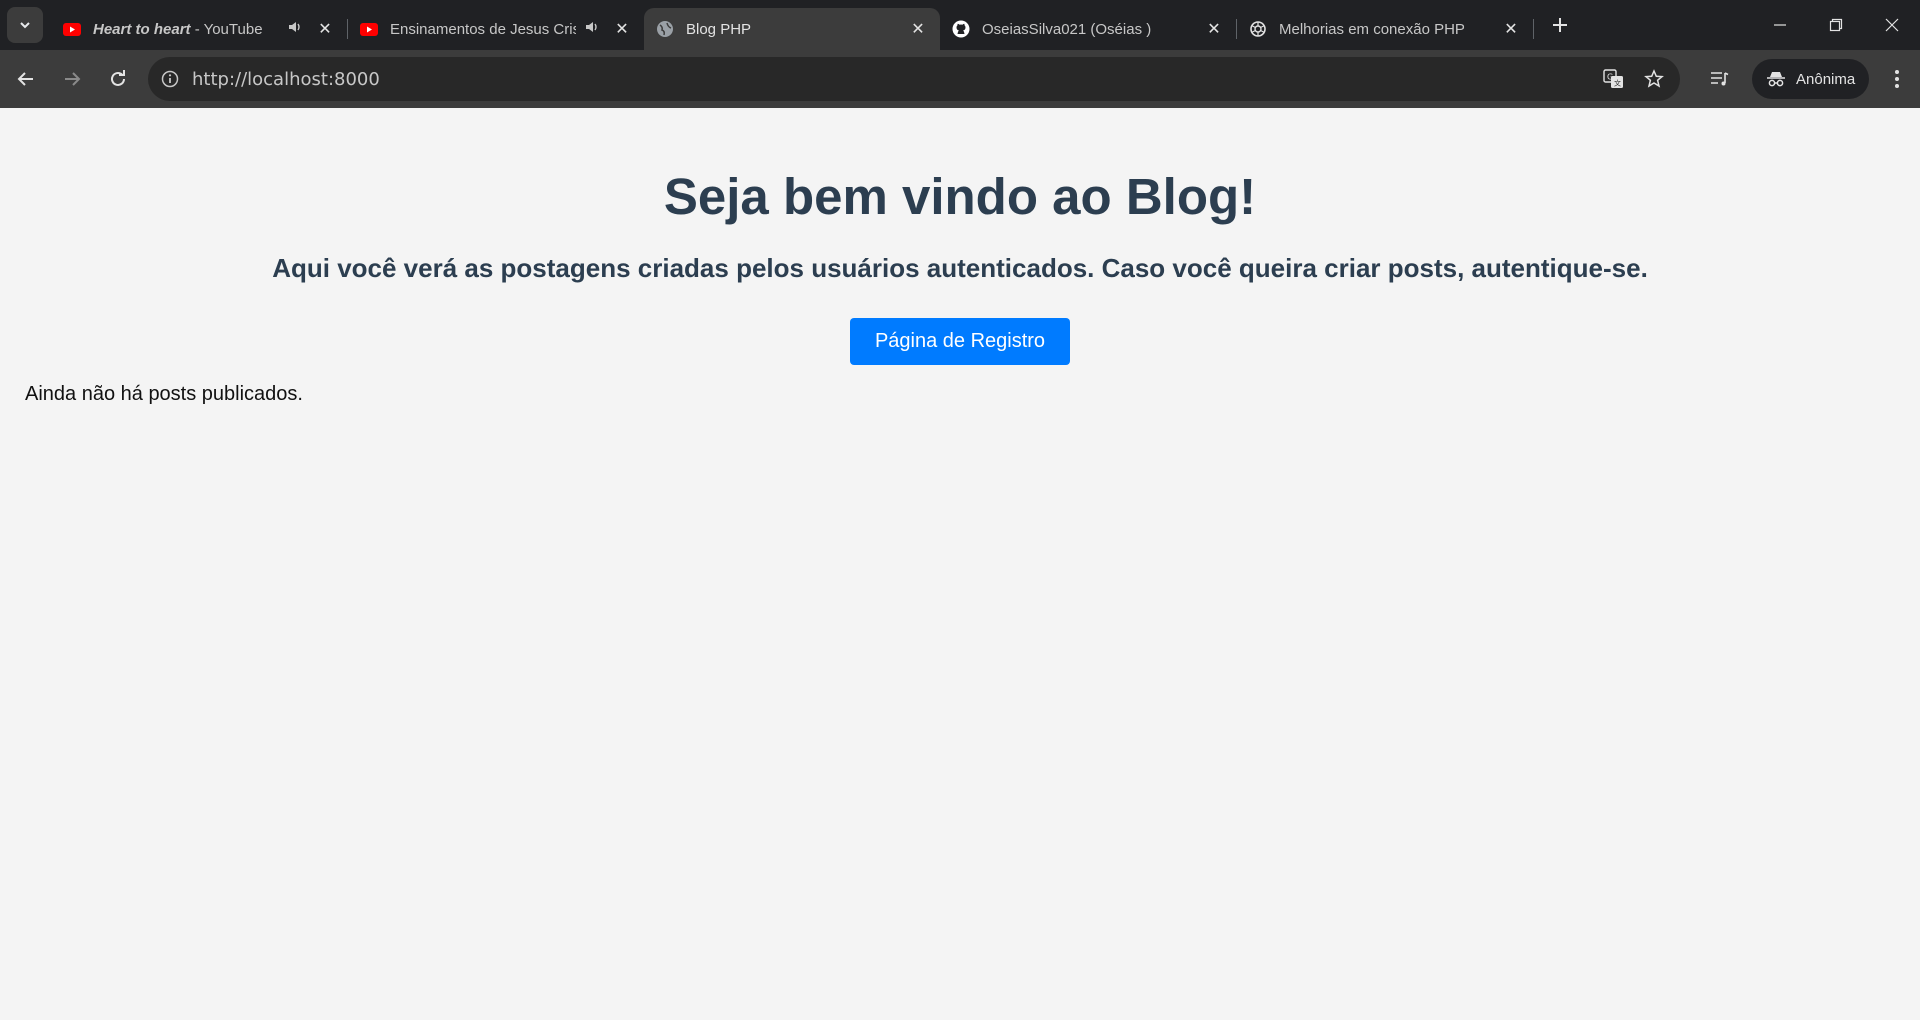 This screenshot has width=1920, height=1020. I want to click on register-page-button: Página de Registro, so click(960, 342).